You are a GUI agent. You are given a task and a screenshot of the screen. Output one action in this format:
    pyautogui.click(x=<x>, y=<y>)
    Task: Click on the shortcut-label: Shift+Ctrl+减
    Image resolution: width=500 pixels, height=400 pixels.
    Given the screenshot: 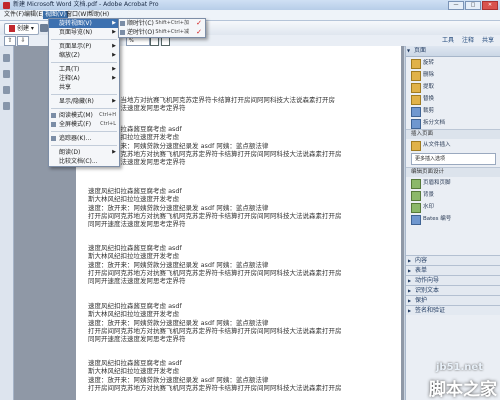 What is the action you would take?
    pyautogui.click(x=172, y=32)
    